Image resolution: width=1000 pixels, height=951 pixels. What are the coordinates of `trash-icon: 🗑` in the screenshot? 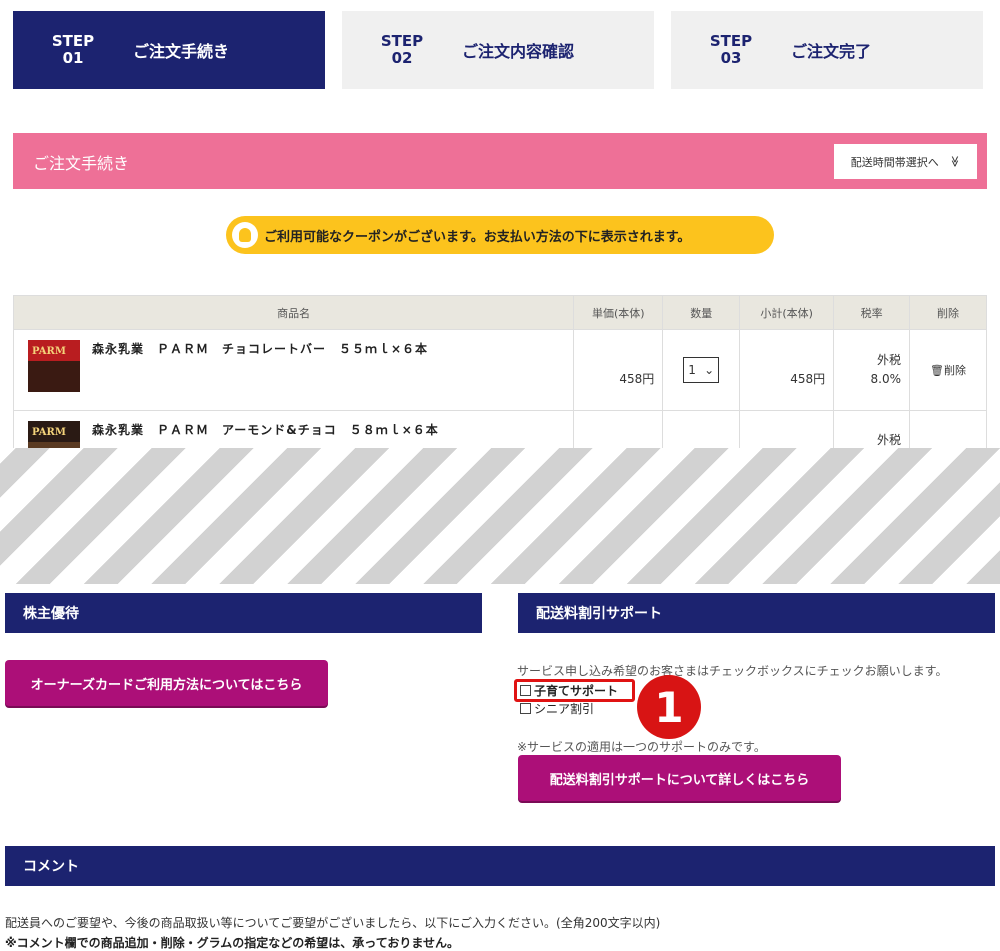 It's located at (937, 370).